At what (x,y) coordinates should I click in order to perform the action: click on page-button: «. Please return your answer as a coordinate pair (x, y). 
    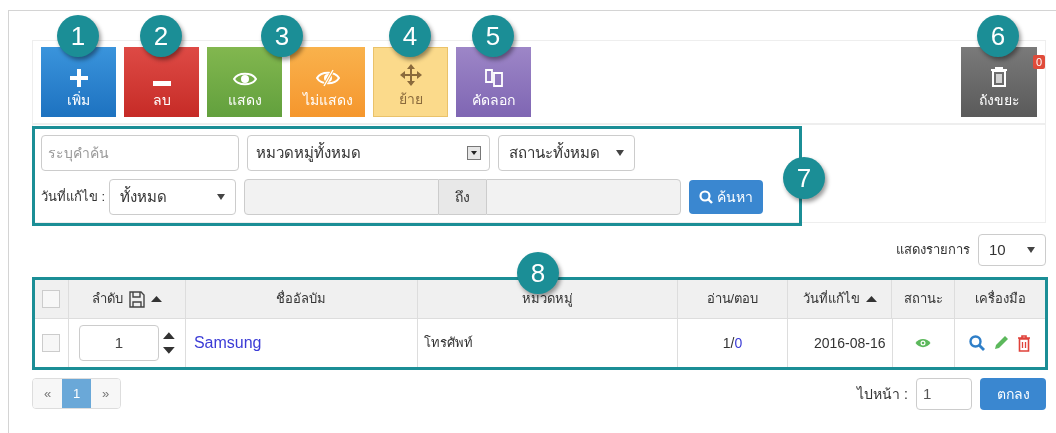
    Looking at the image, I should click on (47, 393).